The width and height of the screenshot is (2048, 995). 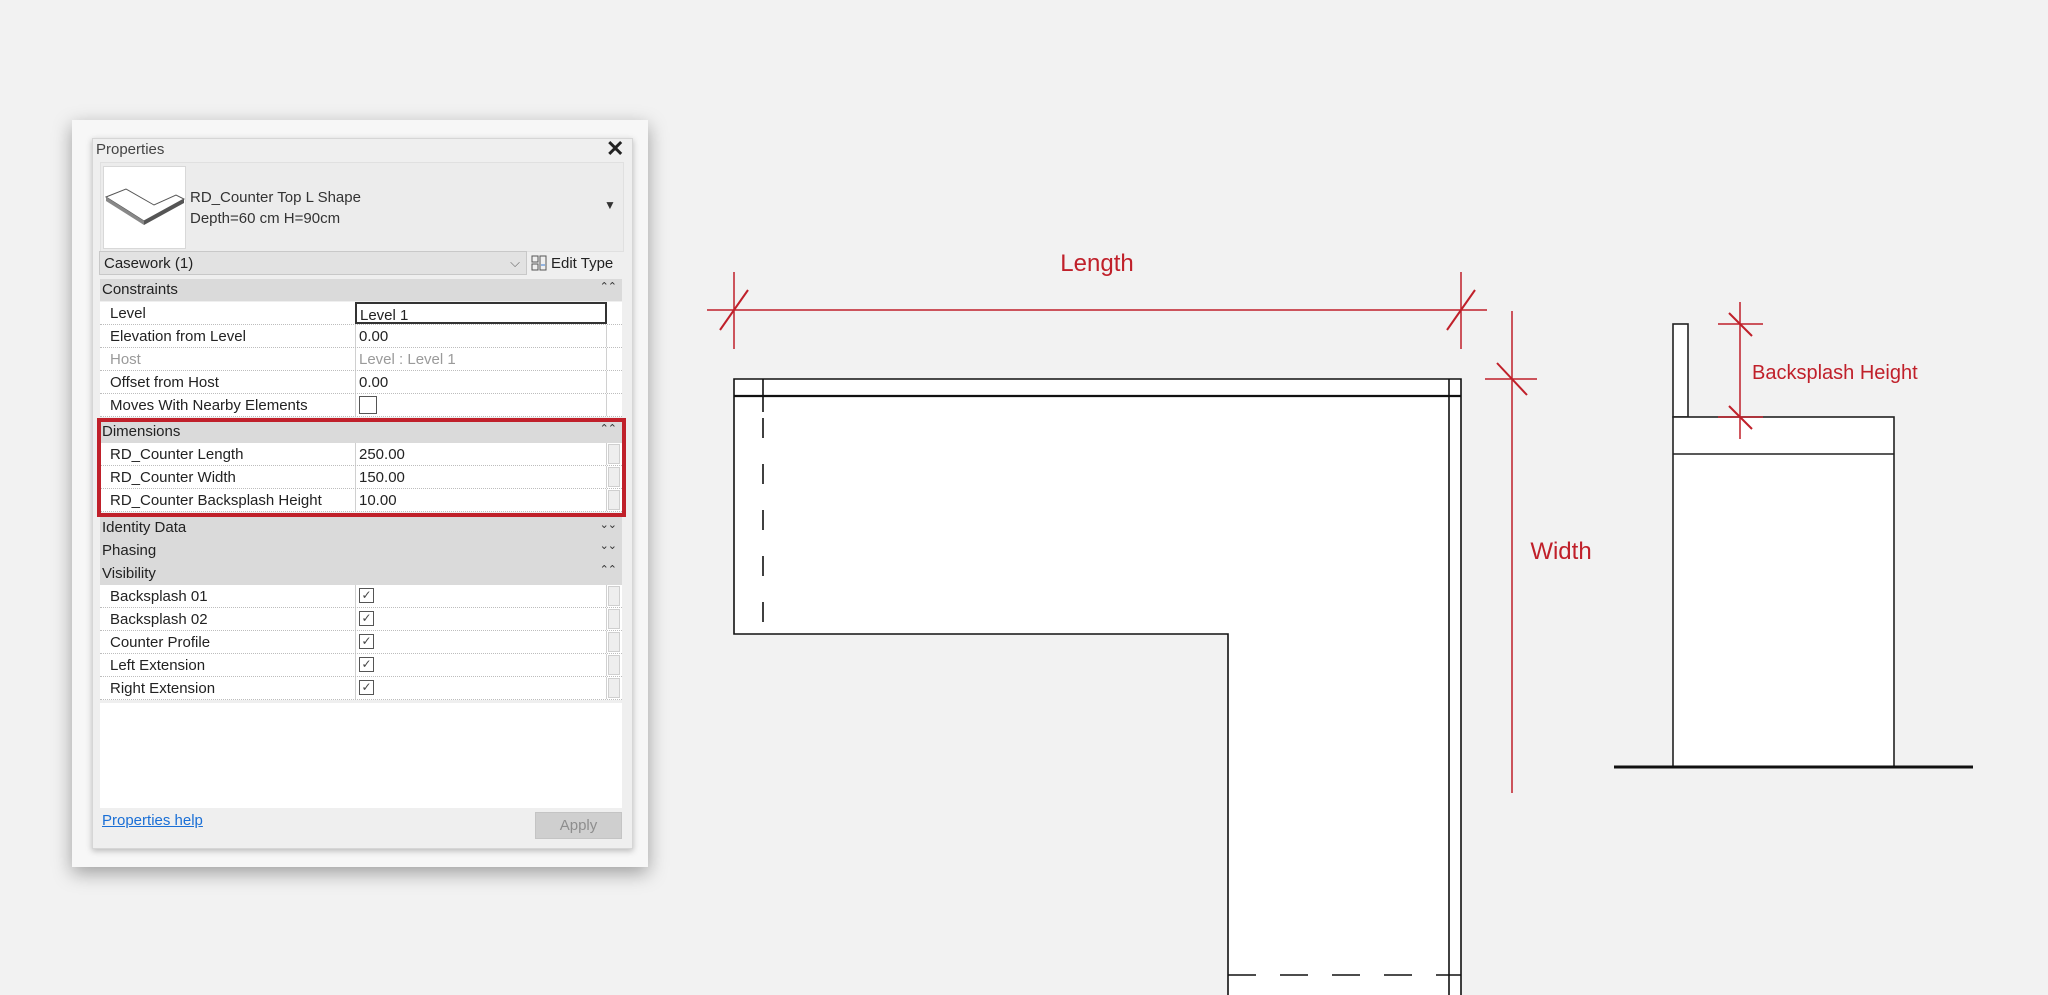 I want to click on counter-body, so click(x=1783, y=592).